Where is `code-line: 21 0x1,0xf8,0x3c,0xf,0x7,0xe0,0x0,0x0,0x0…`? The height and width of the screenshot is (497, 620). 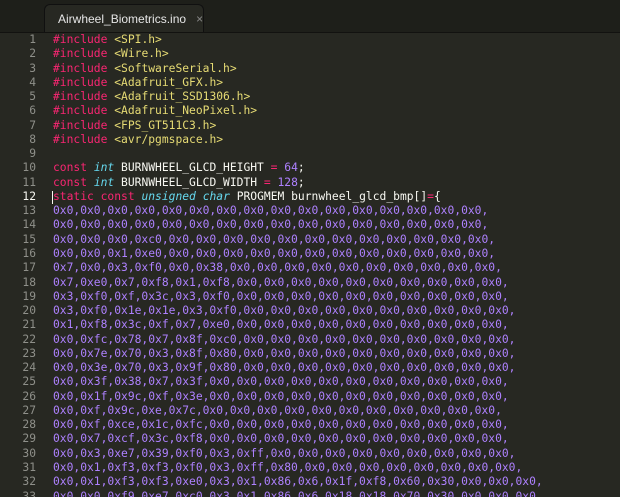 code-line: 21 0x1,0xf8,0x3c,0xf,0x7,0xe0,0x0,0x0,0x0… is located at coordinates (310, 325).